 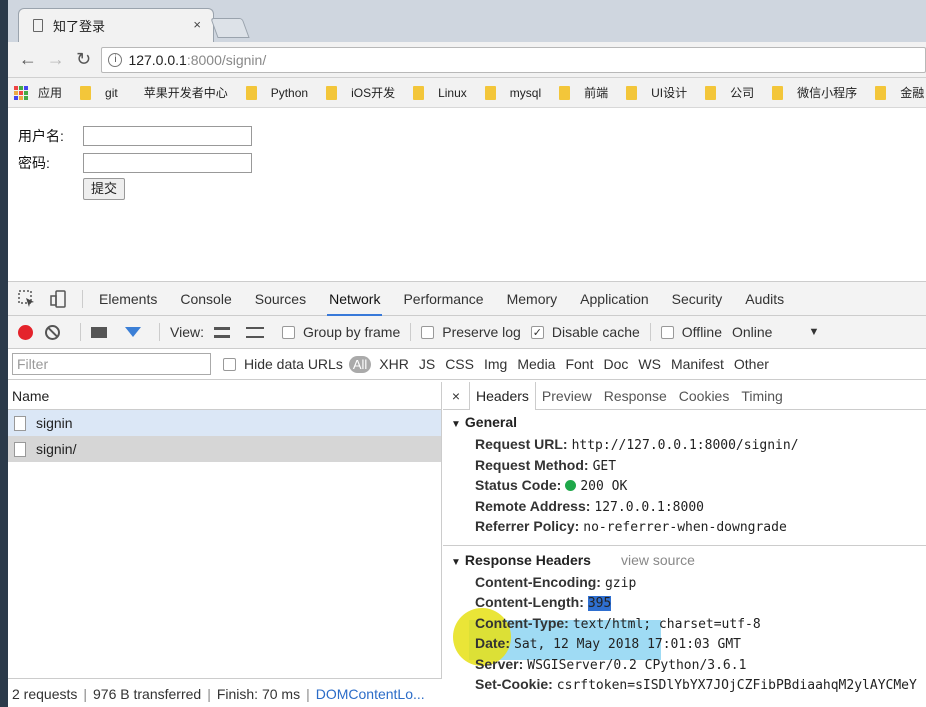 I want to click on username-input, so click(x=167, y=135).